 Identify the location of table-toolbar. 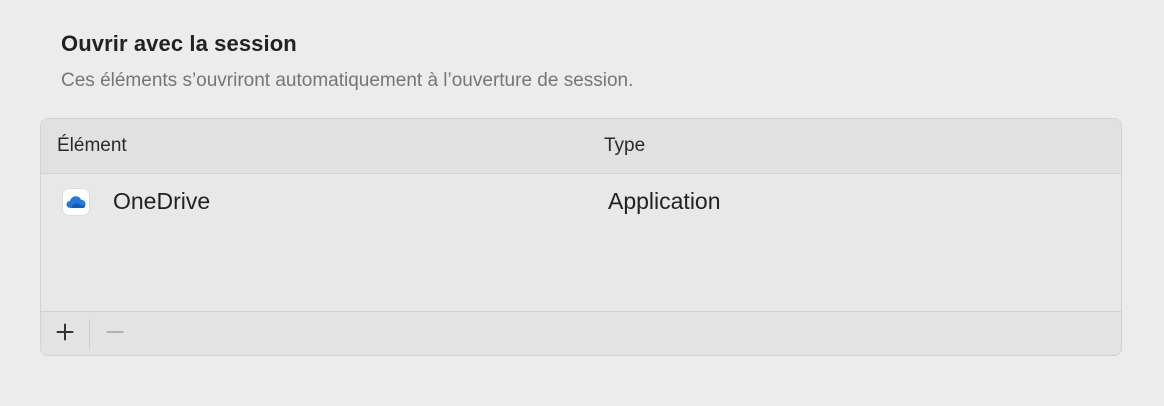
(581, 333).